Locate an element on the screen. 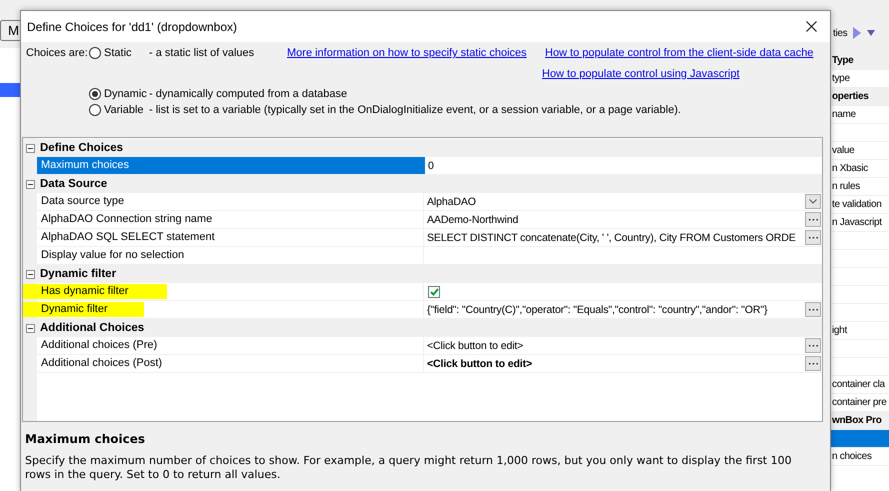 The image size is (889, 491). window-title: Define Choices for 'dd1' (dropdownbox) is located at coordinates (132, 27).